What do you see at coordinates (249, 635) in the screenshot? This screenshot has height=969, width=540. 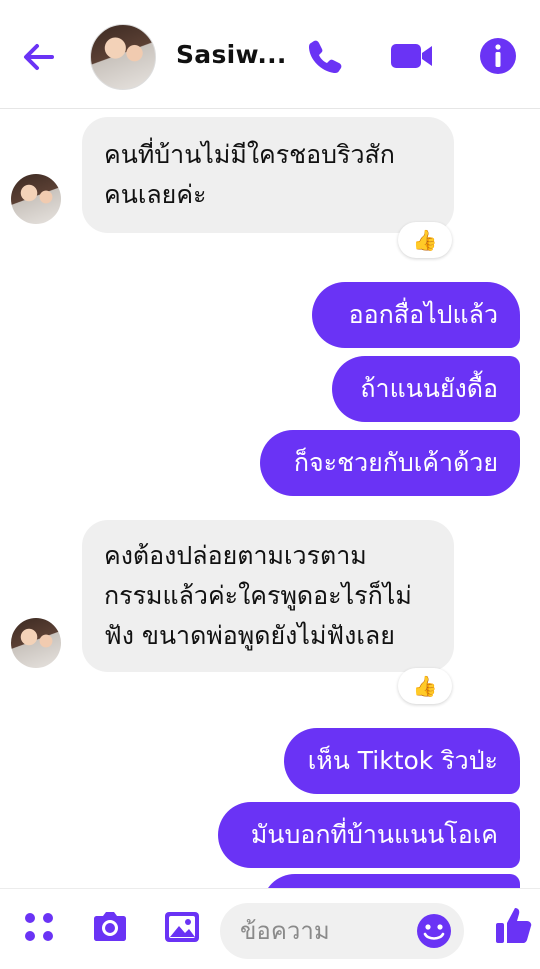 I see `message-line: ฟัง ขนาดพ่อพูดยังไม่ฟังเลย` at bounding box center [249, 635].